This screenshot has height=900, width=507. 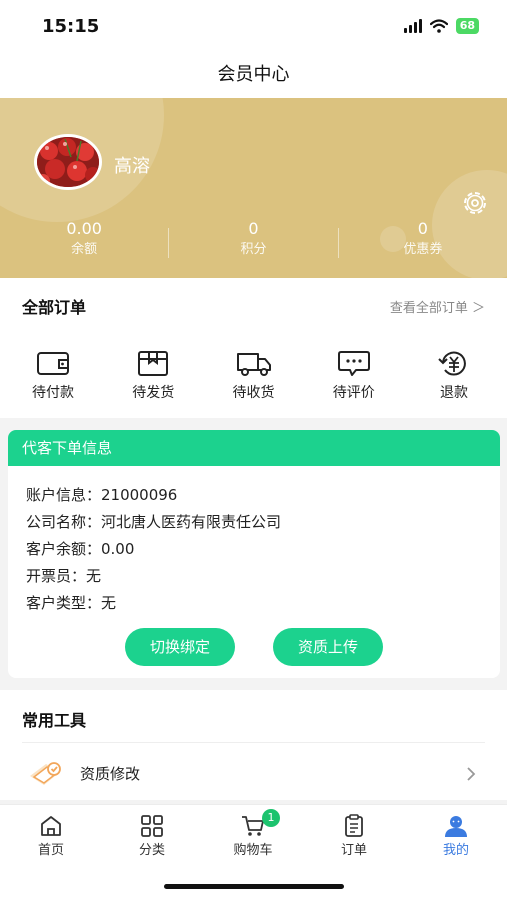 What do you see at coordinates (253, 306) in the screenshot?
I see `orders-header: 全部订单 查看全部订单 ＞` at bounding box center [253, 306].